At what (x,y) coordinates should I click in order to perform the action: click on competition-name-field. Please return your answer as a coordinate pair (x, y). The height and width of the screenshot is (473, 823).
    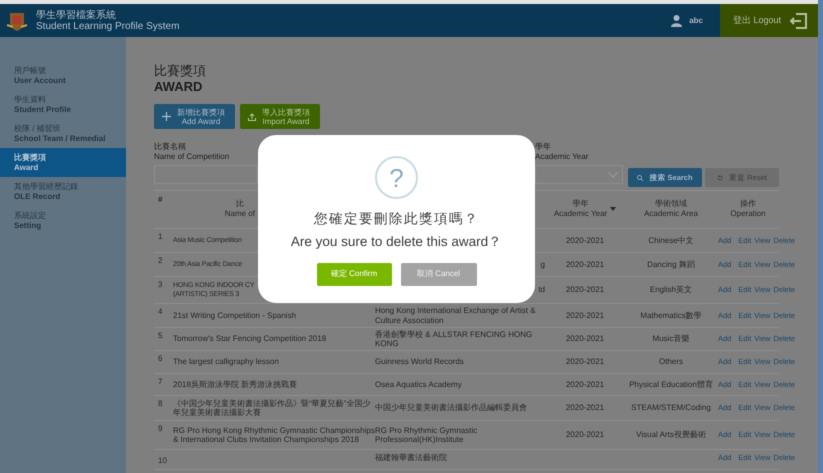
    Looking at the image, I should click on (206, 174).